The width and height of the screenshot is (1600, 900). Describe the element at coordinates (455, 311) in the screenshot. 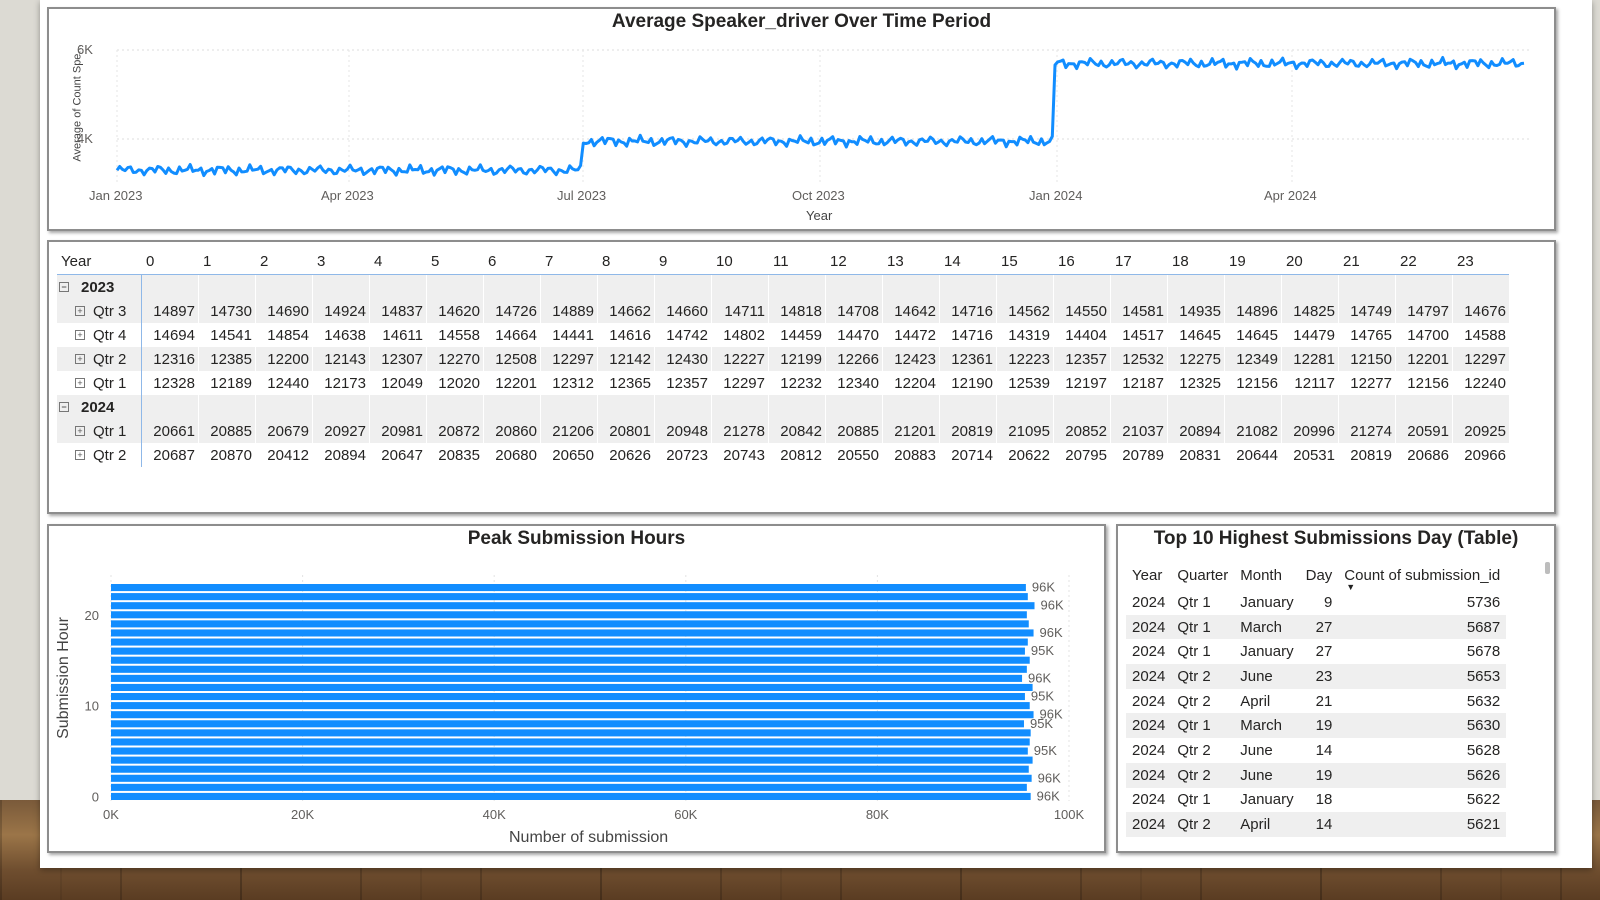

I see `matrix-cell: 14620` at that location.